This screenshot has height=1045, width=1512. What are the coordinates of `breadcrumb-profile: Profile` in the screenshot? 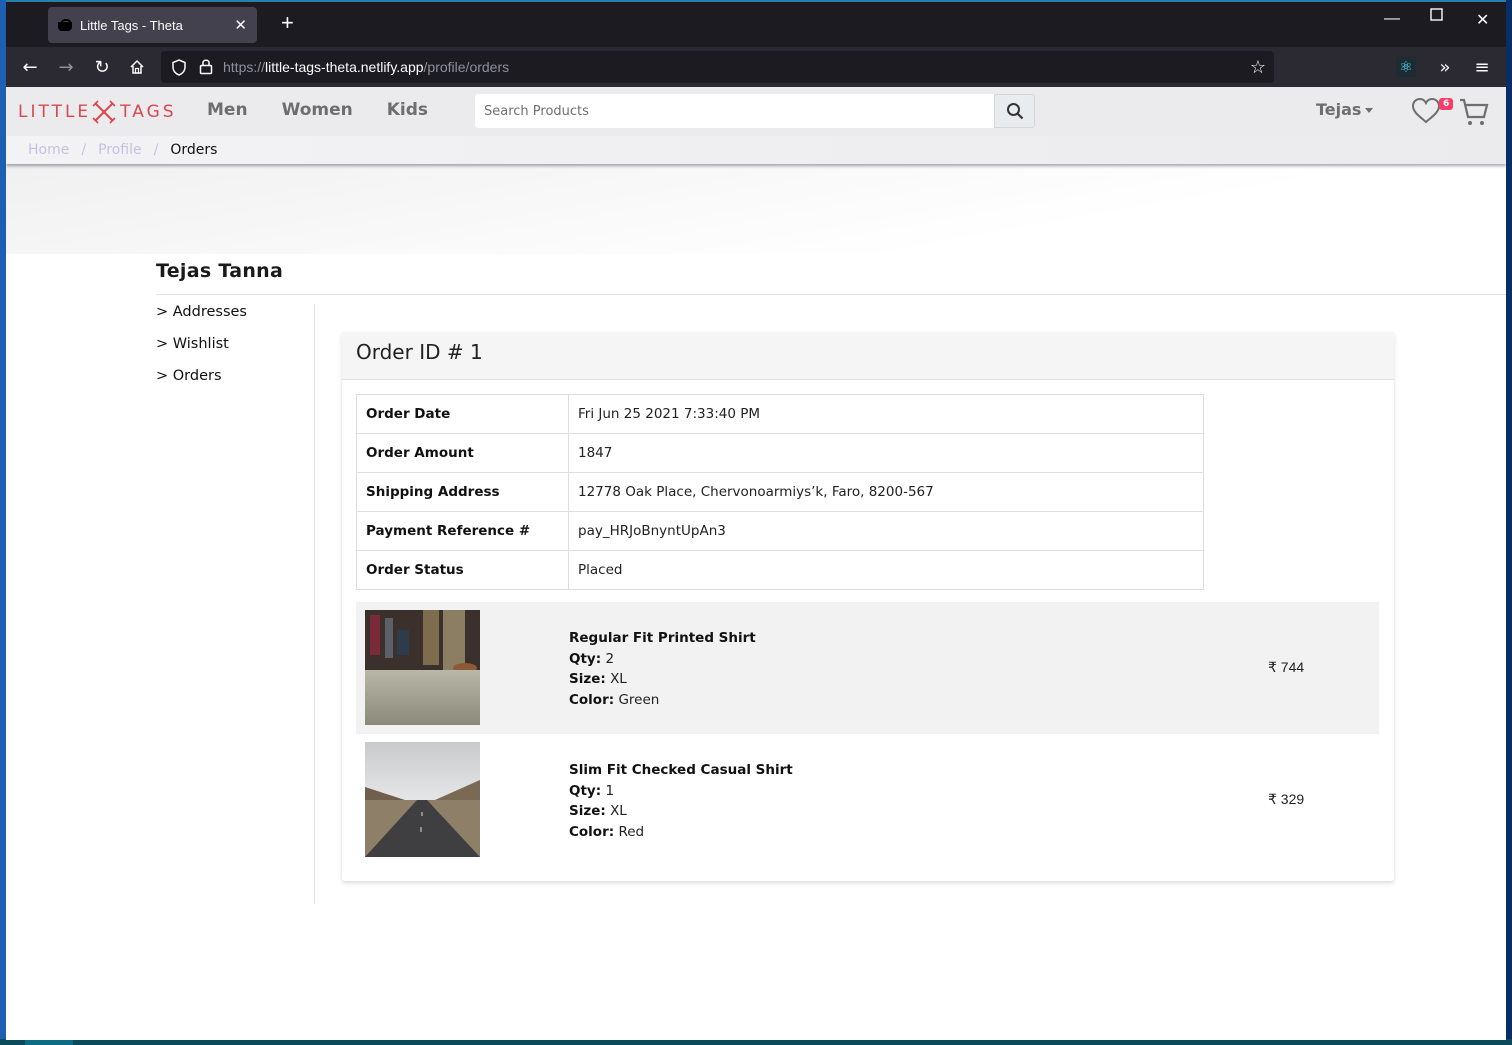 It's located at (120, 150).